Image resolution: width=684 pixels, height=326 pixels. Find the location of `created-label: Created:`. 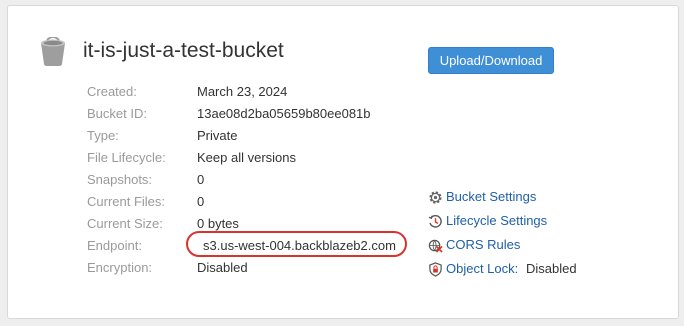

created-label: Created: is located at coordinates (112, 91).